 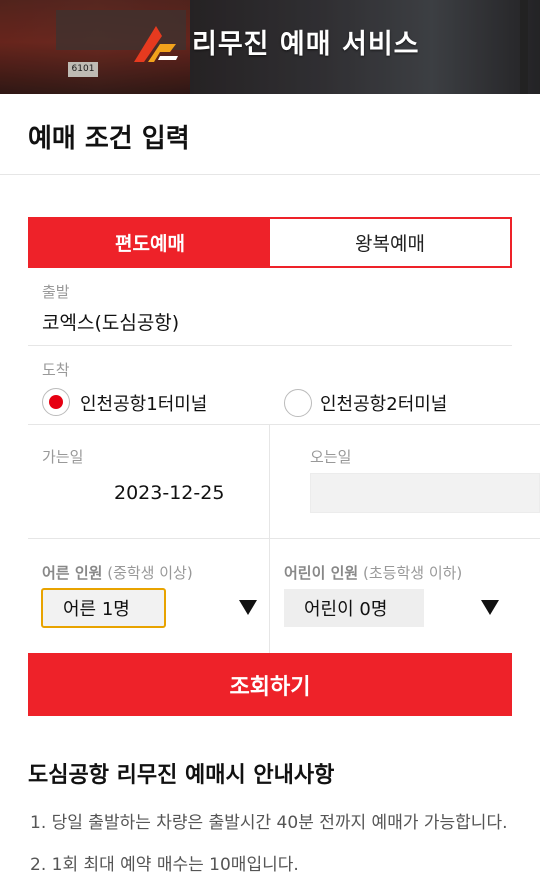 What do you see at coordinates (56, 370) in the screenshot?
I see `arrival-label: 도착` at bounding box center [56, 370].